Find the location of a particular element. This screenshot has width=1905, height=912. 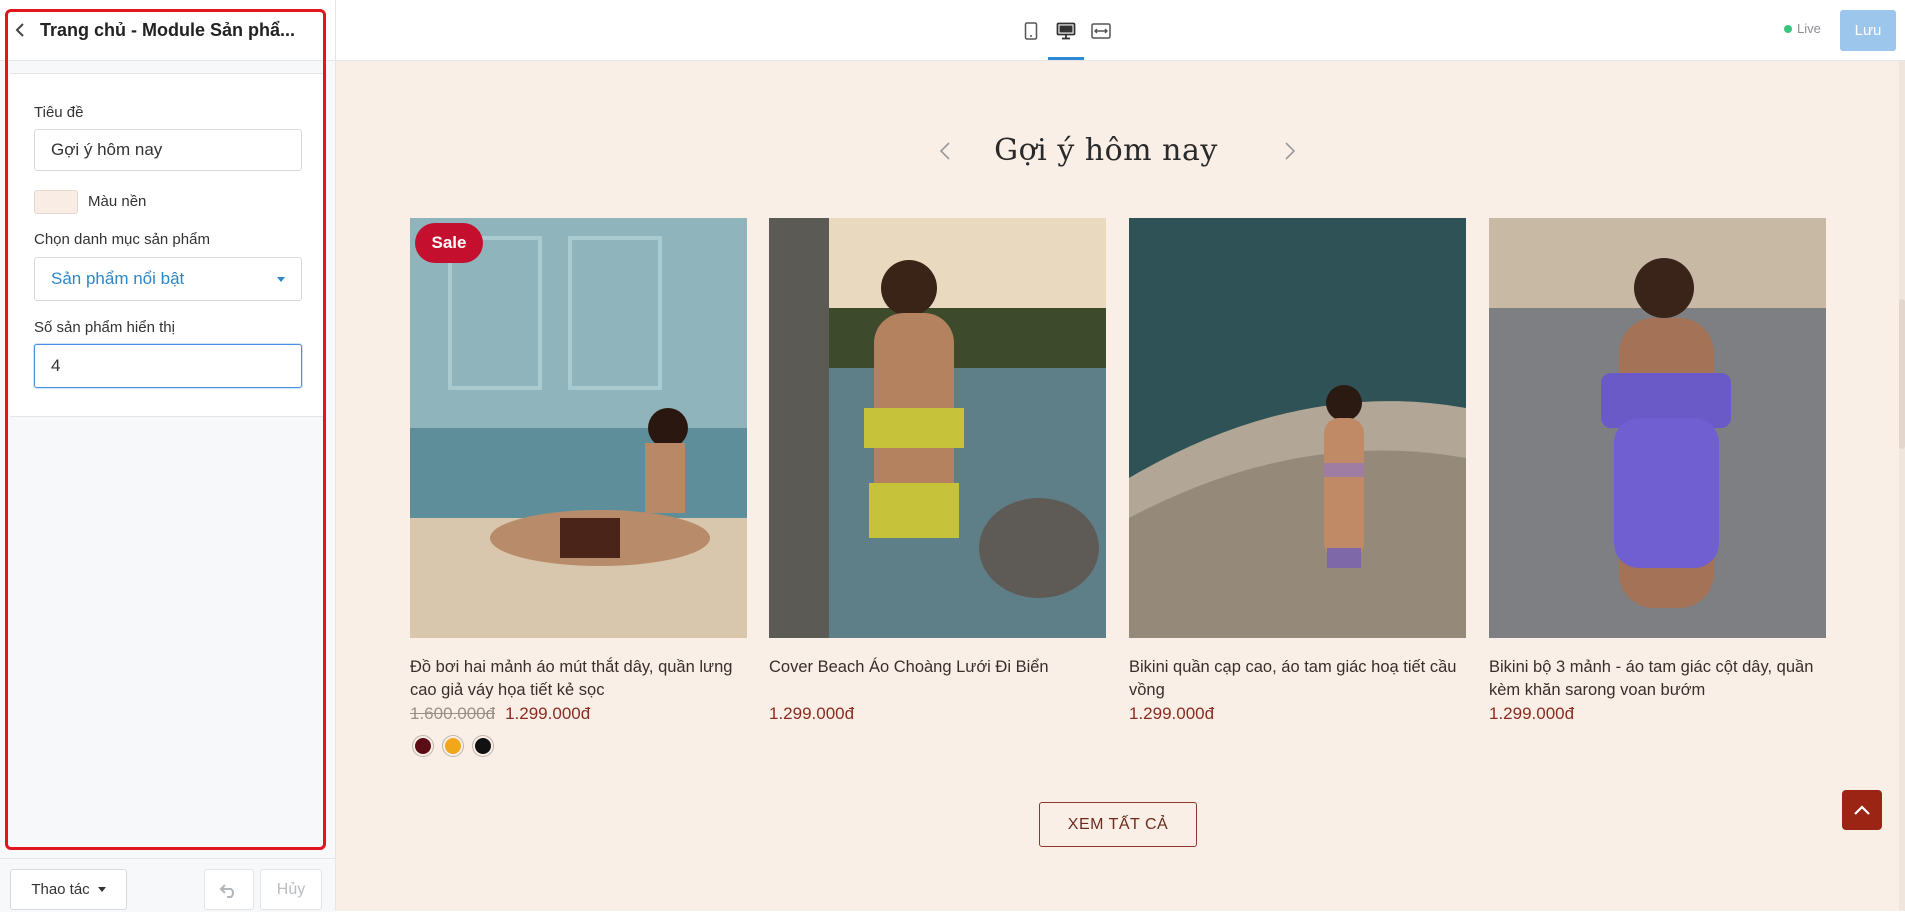

product-image: Sale is located at coordinates (578, 428).